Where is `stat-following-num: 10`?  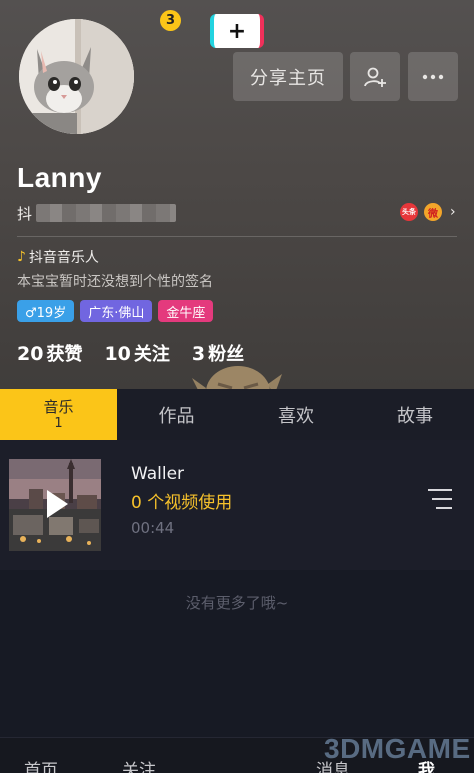
stat-following-num: 10 is located at coordinates (117, 354).